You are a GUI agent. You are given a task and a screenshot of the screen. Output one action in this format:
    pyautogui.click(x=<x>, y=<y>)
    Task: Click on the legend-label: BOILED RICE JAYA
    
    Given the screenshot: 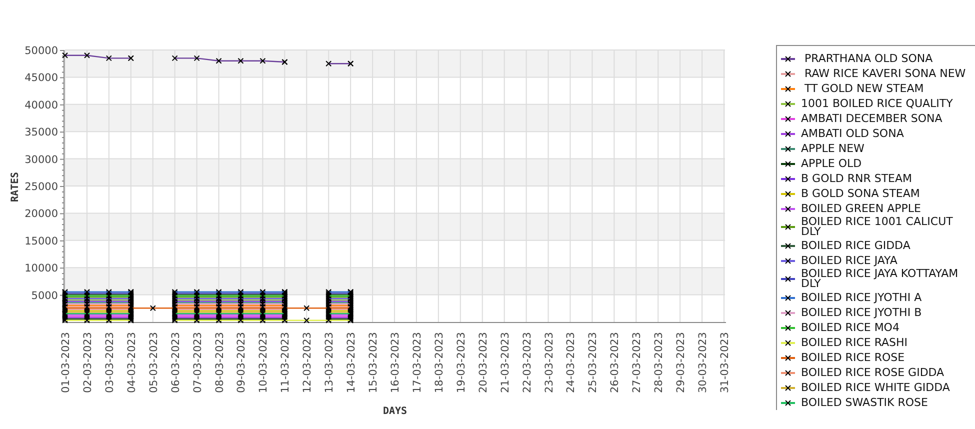 What is the action you would take?
    pyautogui.click(x=849, y=260)
    